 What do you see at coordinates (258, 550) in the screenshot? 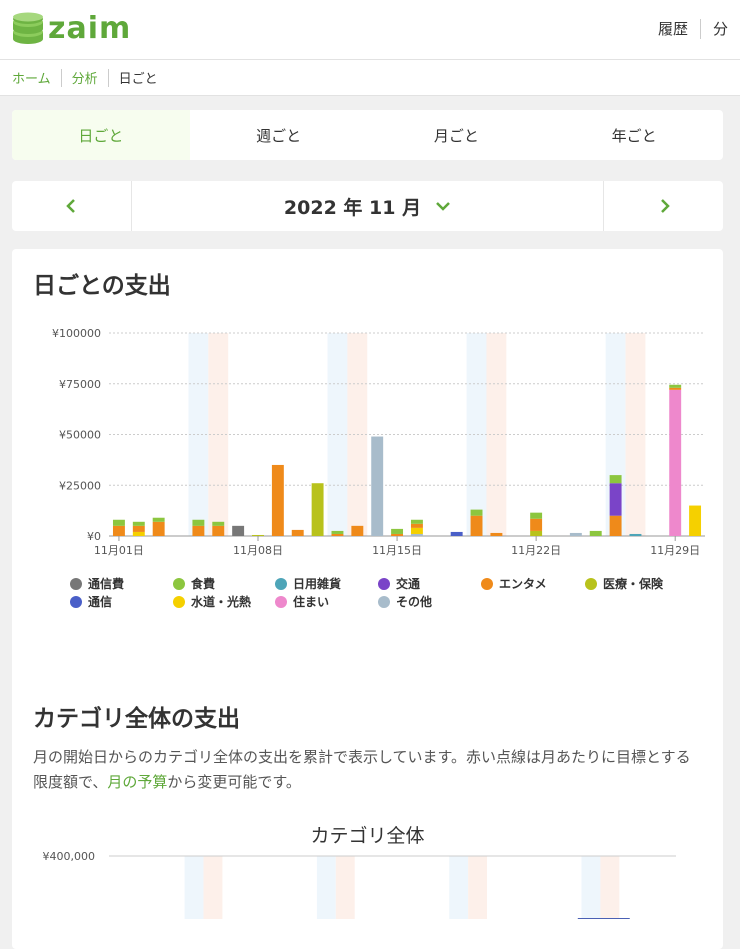
I see `x-tick-label: 11月08日` at bounding box center [258, 550].